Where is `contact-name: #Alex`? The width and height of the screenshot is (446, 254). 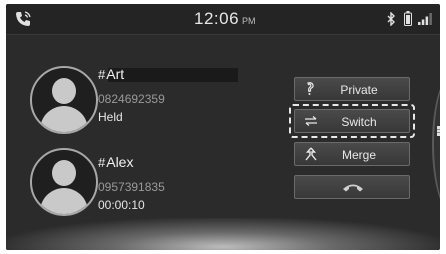
contact-name: #Alex is located at coordinates (116, 162).